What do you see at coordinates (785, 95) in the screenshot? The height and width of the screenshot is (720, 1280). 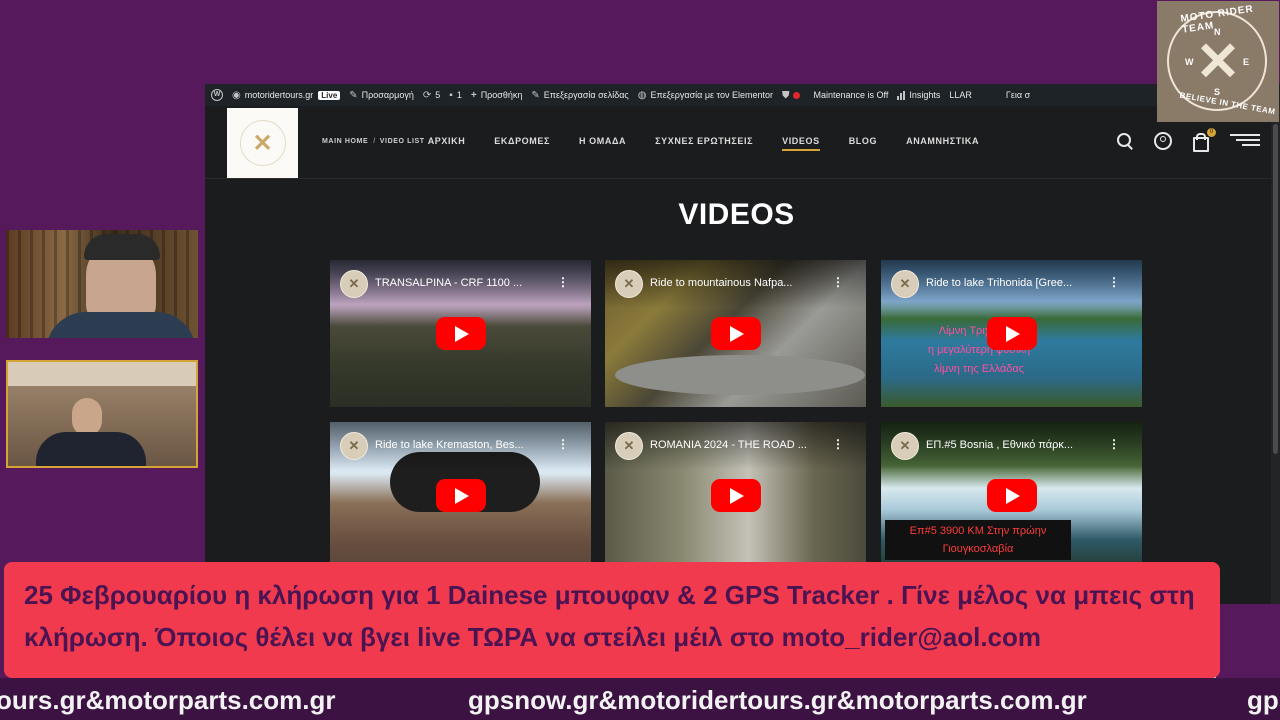 I see `seo-icon: ⛊` at bounding box center [785, 95].